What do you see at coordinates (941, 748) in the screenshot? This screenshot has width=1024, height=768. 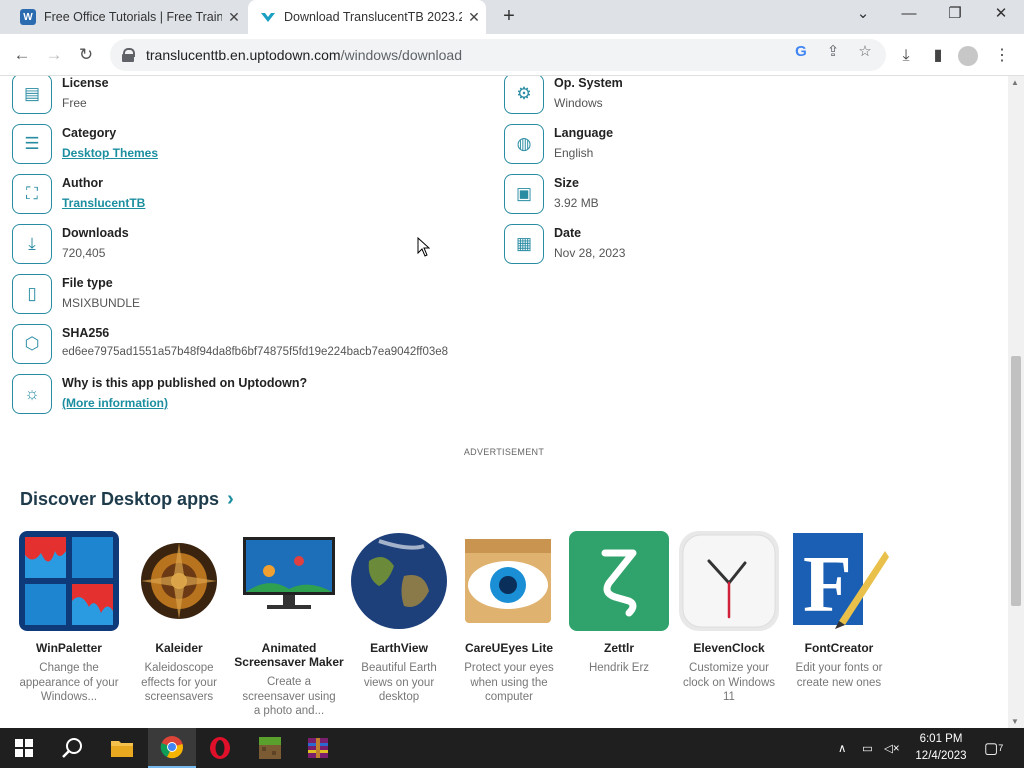 I see `system-clock: 6:01 PM 12/4/2023` at bounding box center [941, 748].